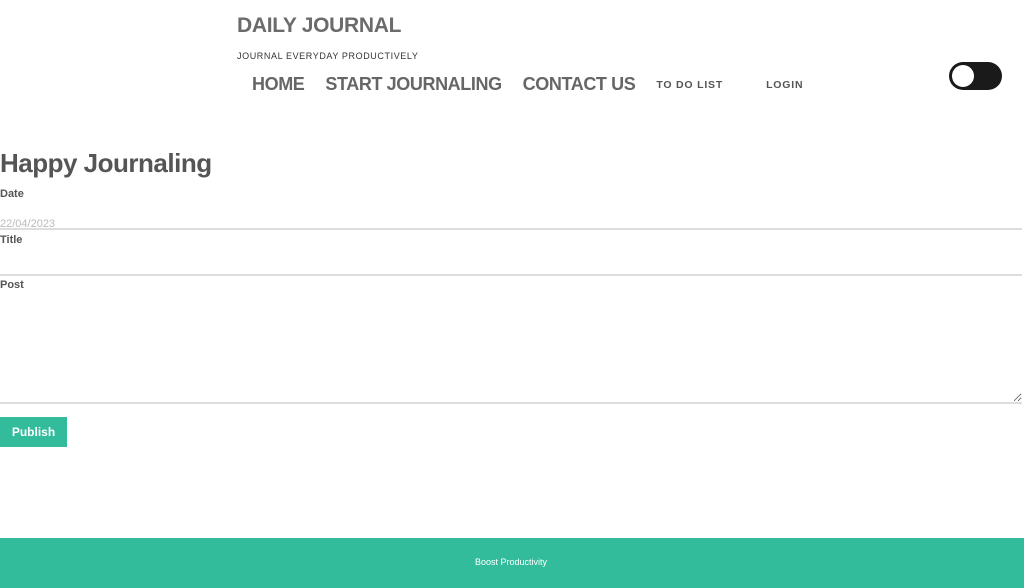  What do you see at coordinates (328, 56) in the screenshot?
I see `site-tagline: JOURNAL EVERYDAY PRODUCTIVELY` at bounding box center [328, 56].